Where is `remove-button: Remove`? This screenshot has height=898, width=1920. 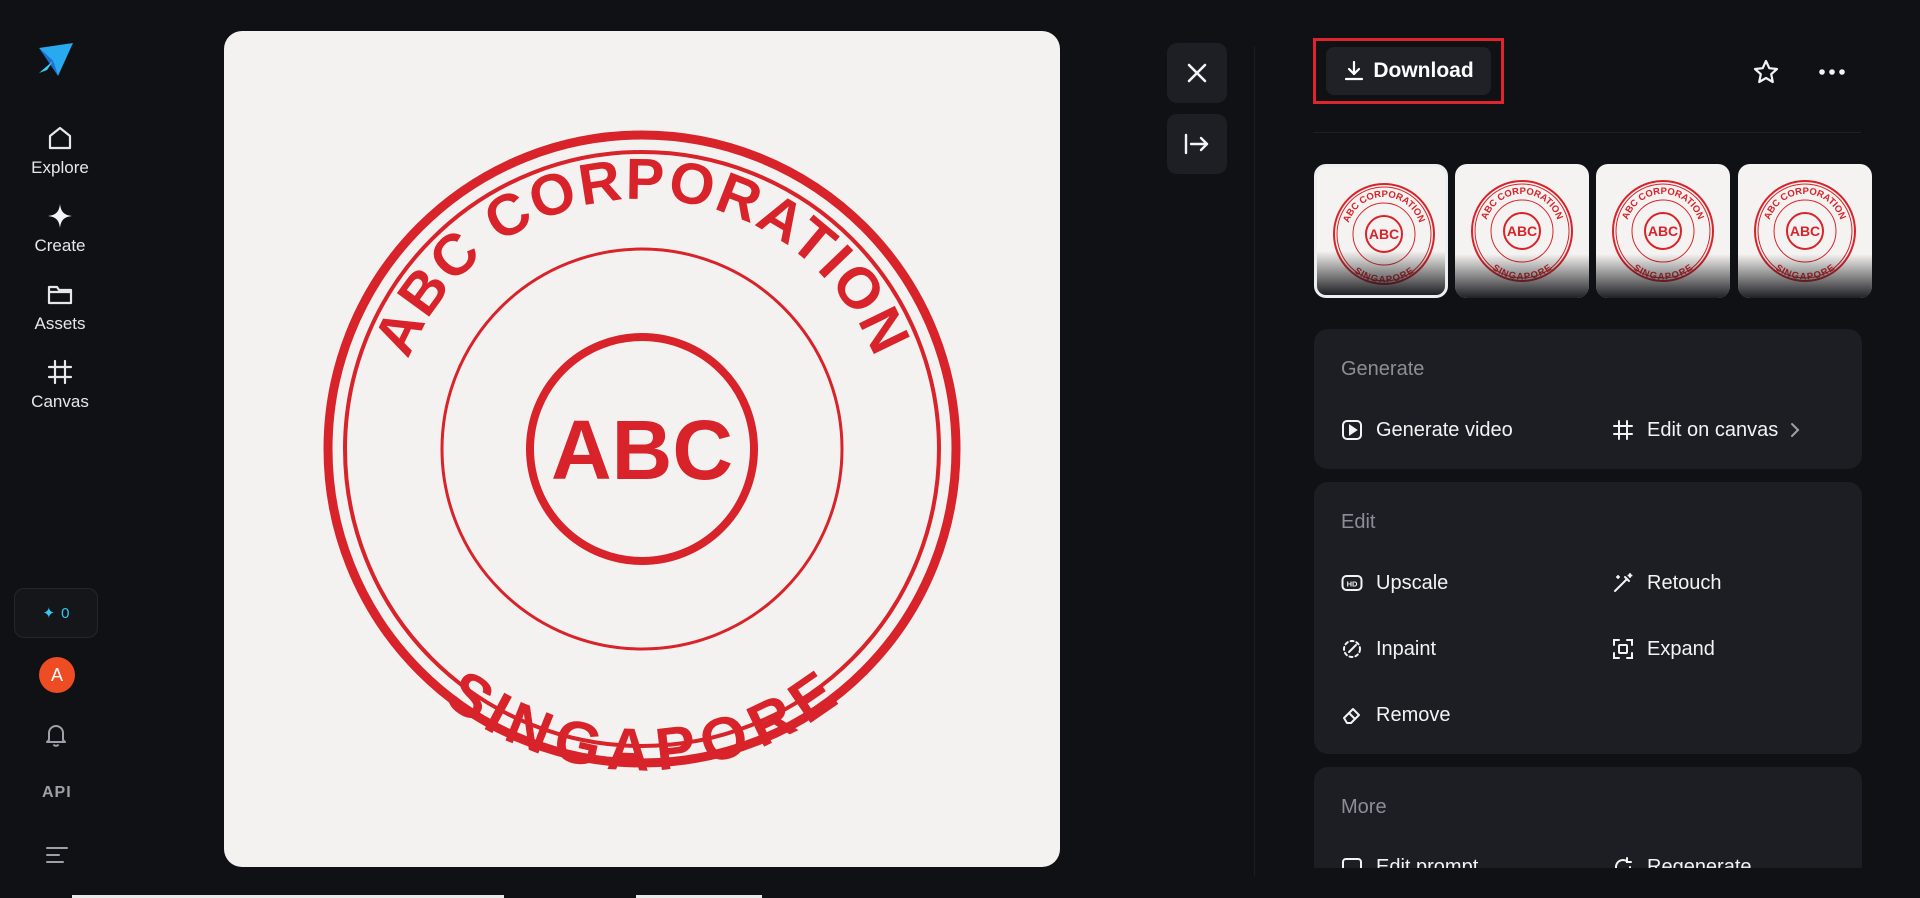 remove-button: Remove is located at coordinates (1395, 715).